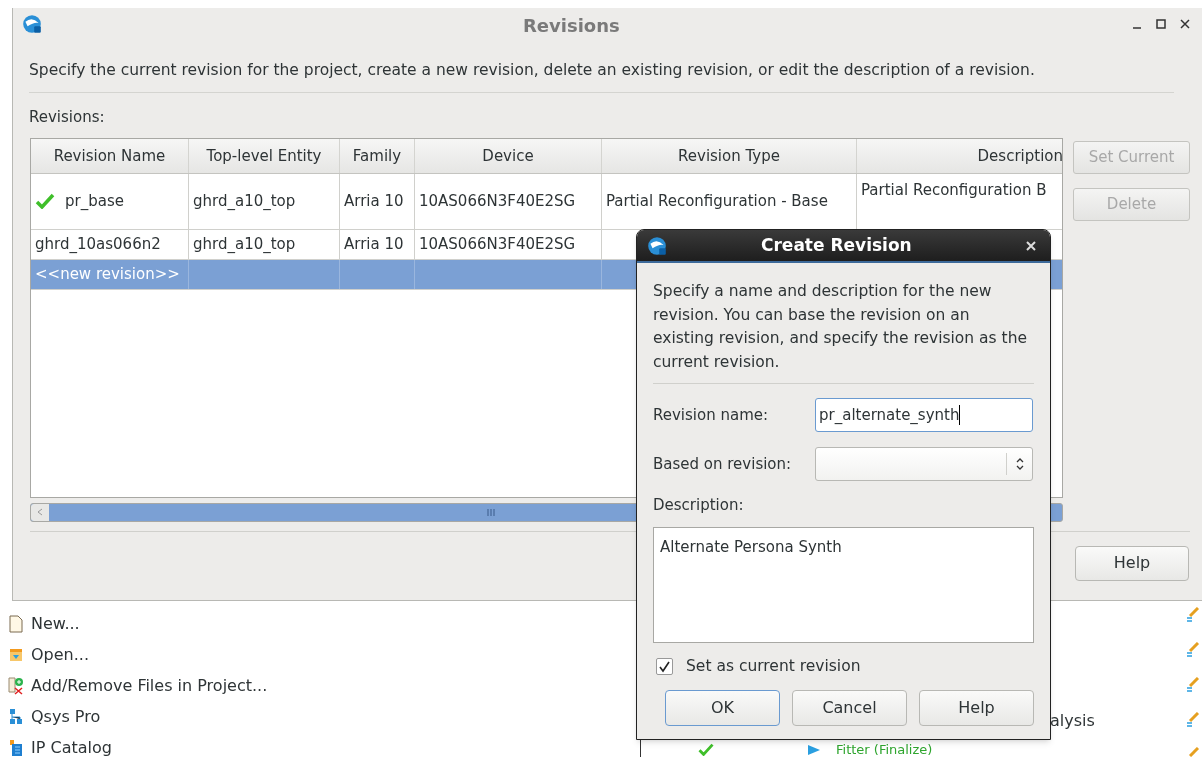 Image resolution: width=1202 pixels, height=757 pixels. Describe the element at coordinates (699, 505) in the screenshot. I see `description-label: Description:` at that location.